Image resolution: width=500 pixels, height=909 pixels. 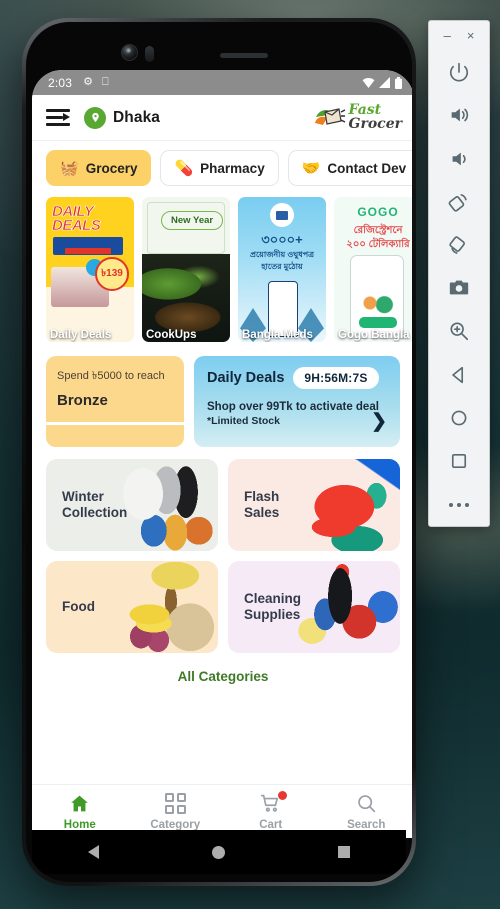 I want to click on rotate-right-button, so click(x=459, y=244).